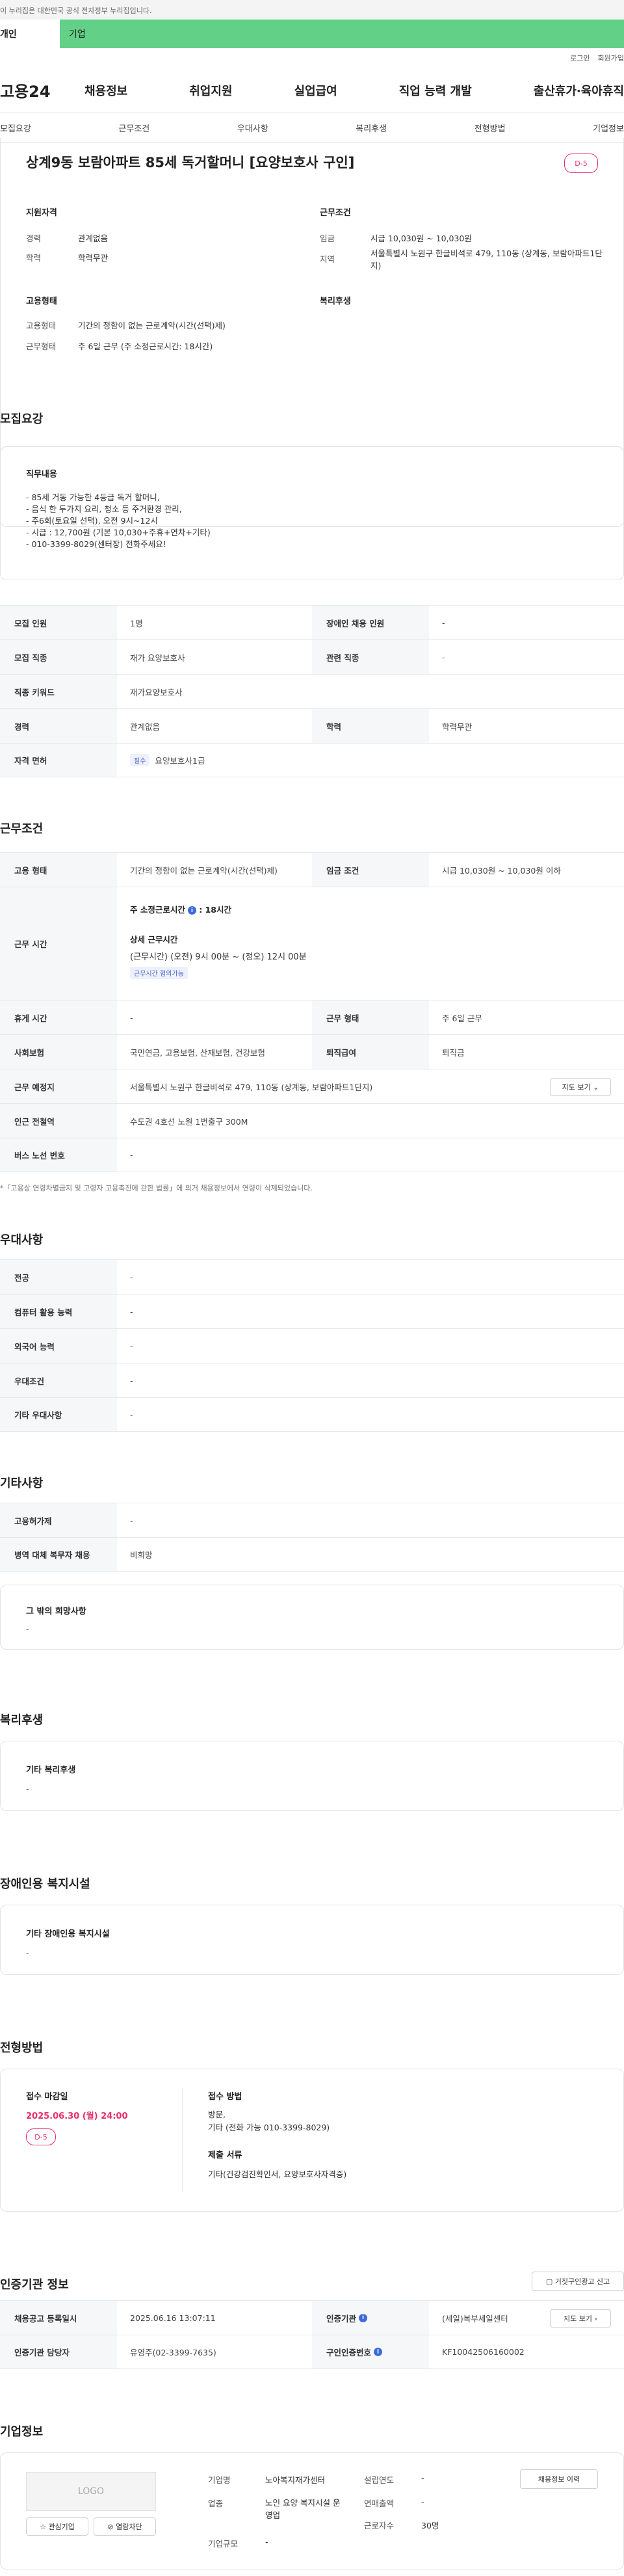 This screenshot has width=624, height=2576. What do you see at coordinates (58, 692) in the screenshot?
I see `table-header-cell: 직종 키워드` at bounding box center [58, 692].